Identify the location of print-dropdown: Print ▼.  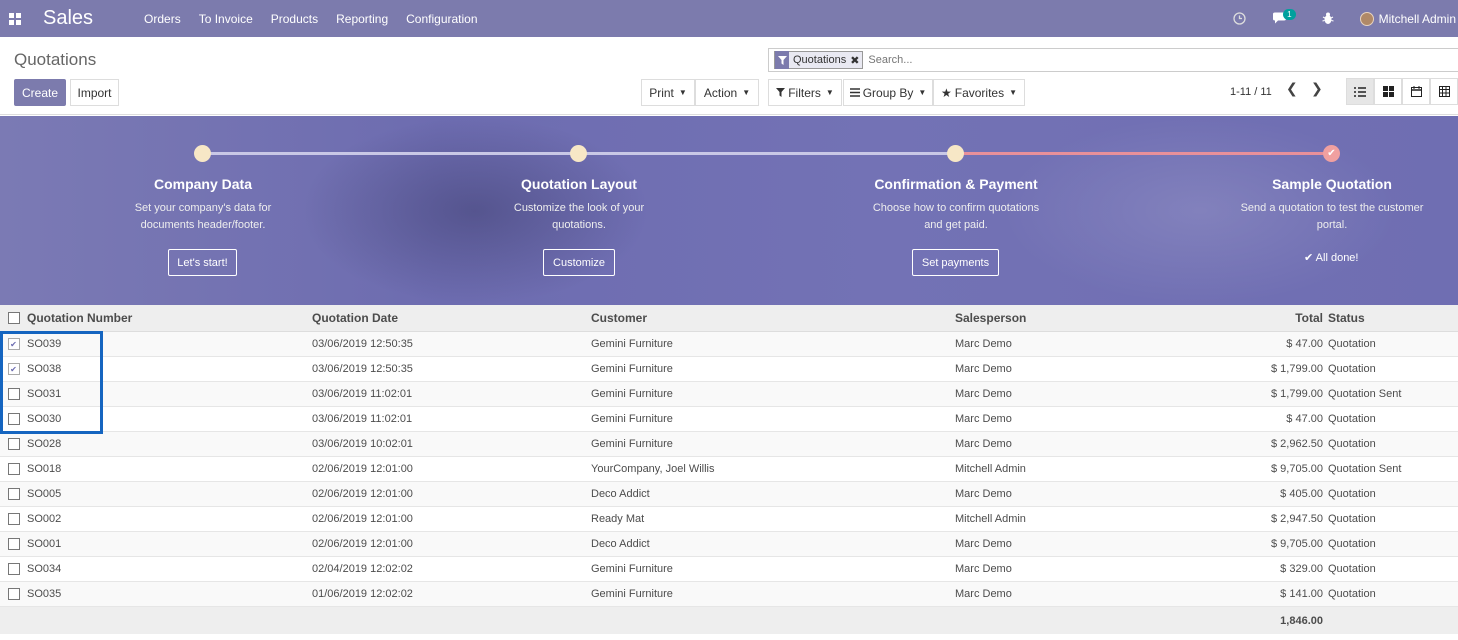
(668, 92).